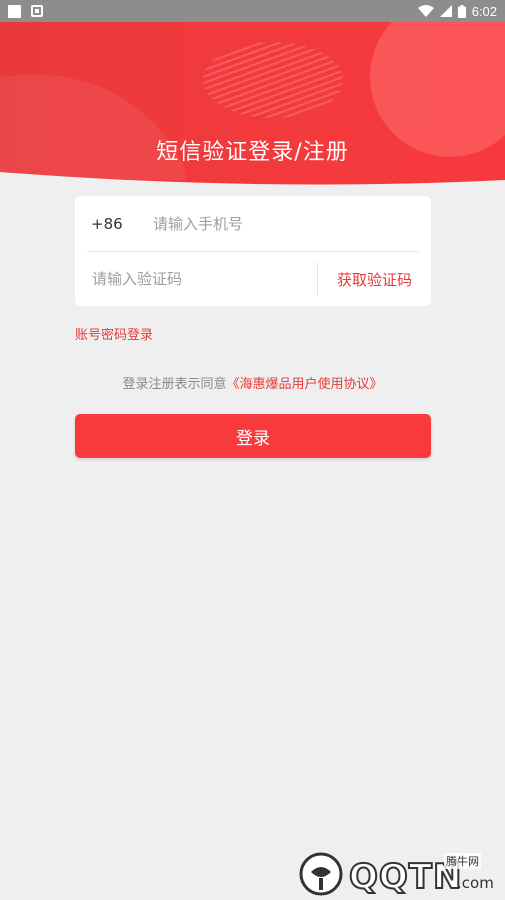  I want to click on watermark-sub-label: 腾牛网, so click(462, 861).